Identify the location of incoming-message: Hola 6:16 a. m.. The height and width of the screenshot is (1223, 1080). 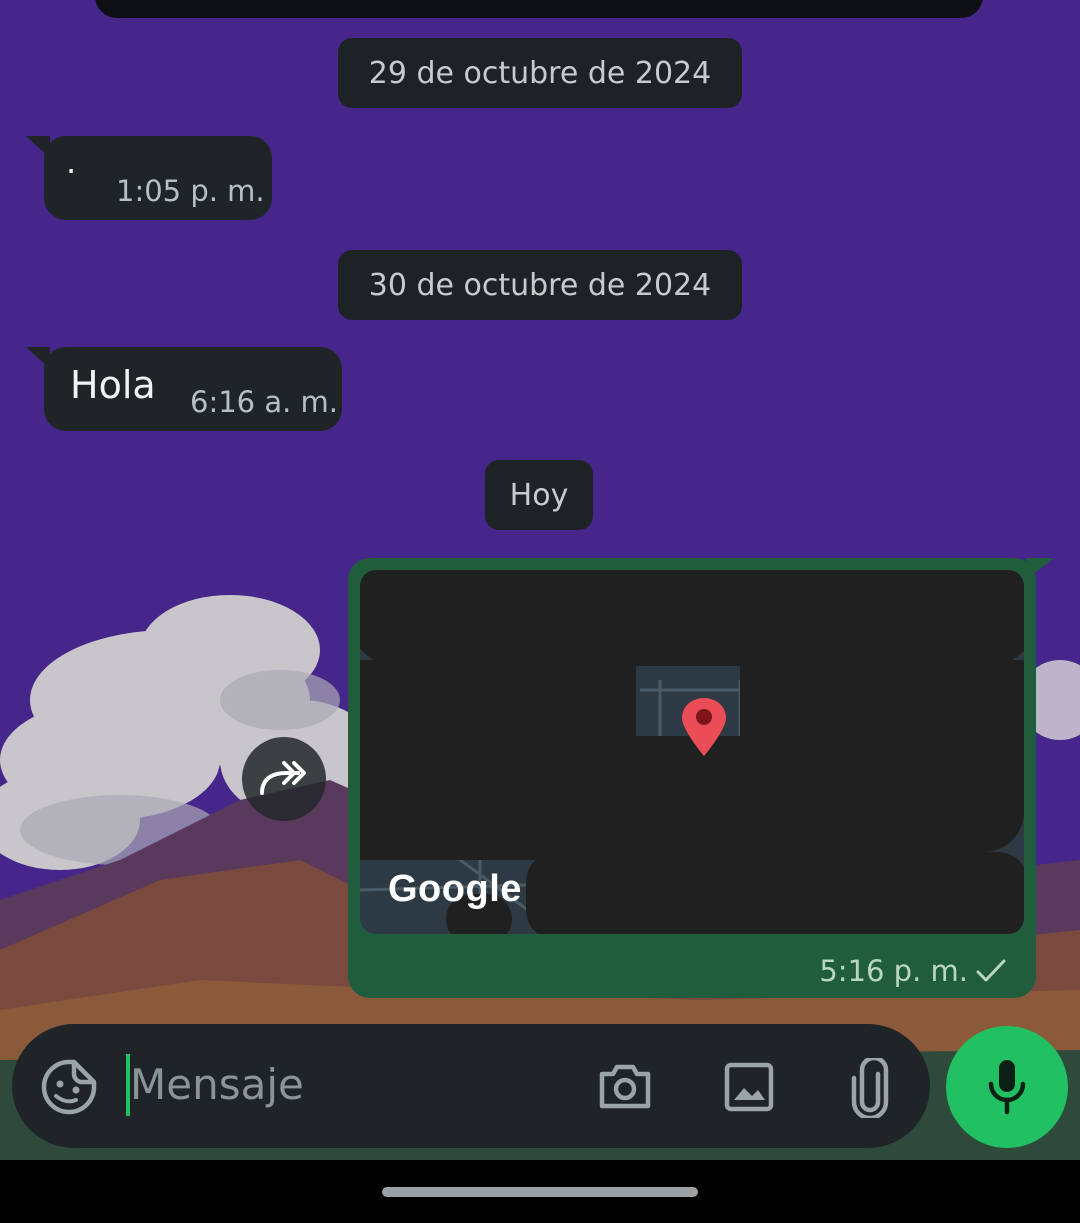
(184, 389).